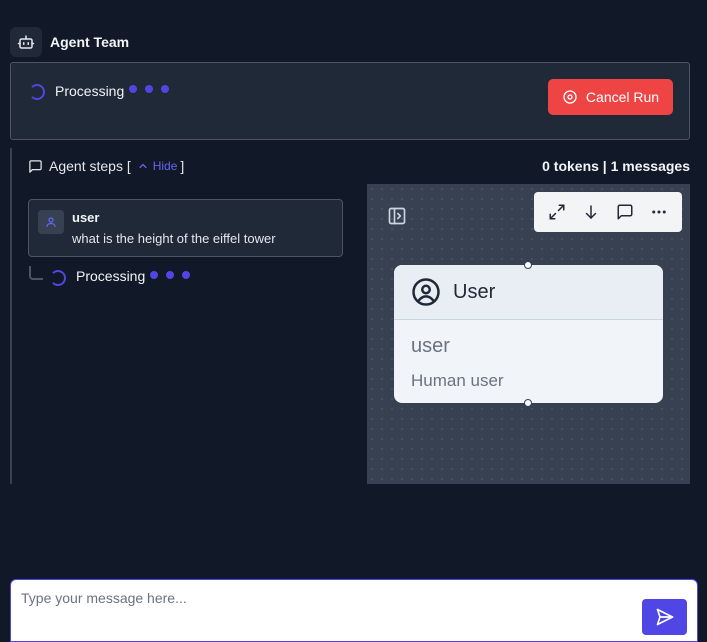 The width and height of the screenshot is (707, 642). I want to click on cancel-run-button: Cancel Run, so click(610, 97).